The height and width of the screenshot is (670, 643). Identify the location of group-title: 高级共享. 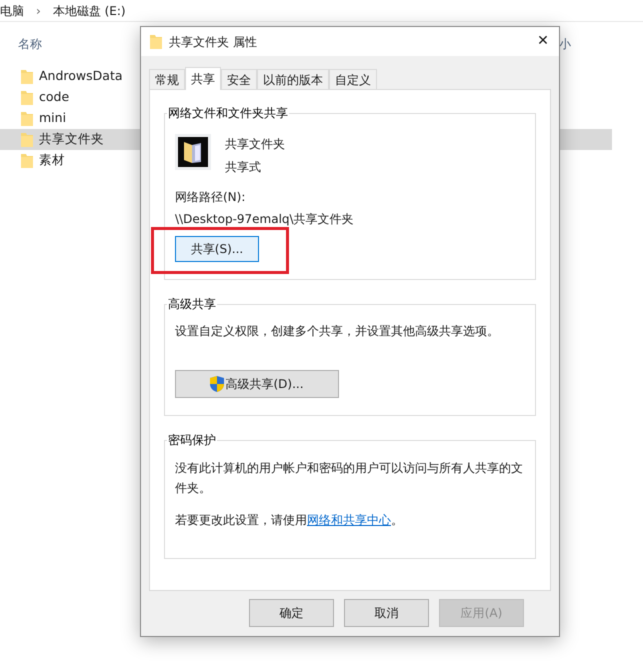
(192, 304).